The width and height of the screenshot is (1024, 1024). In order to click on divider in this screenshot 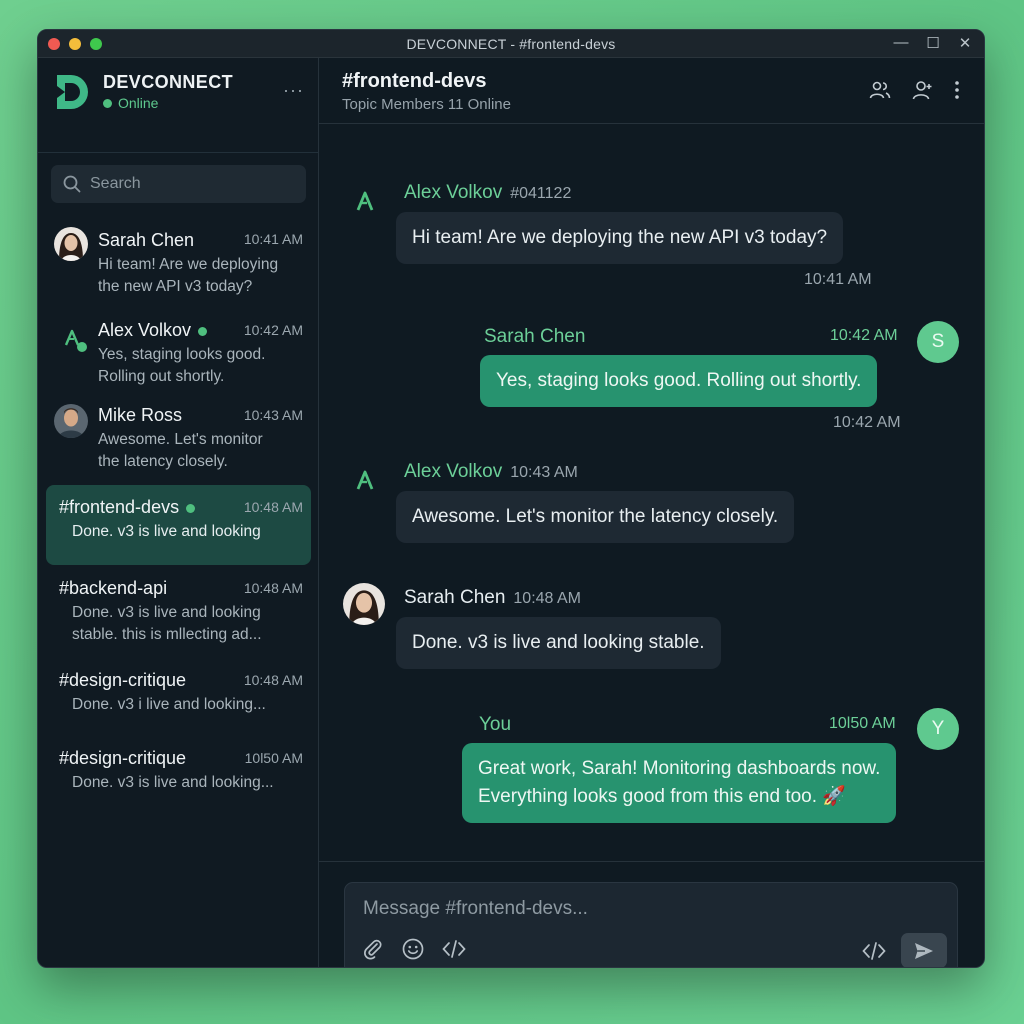, I will do `click(651, 861)`.